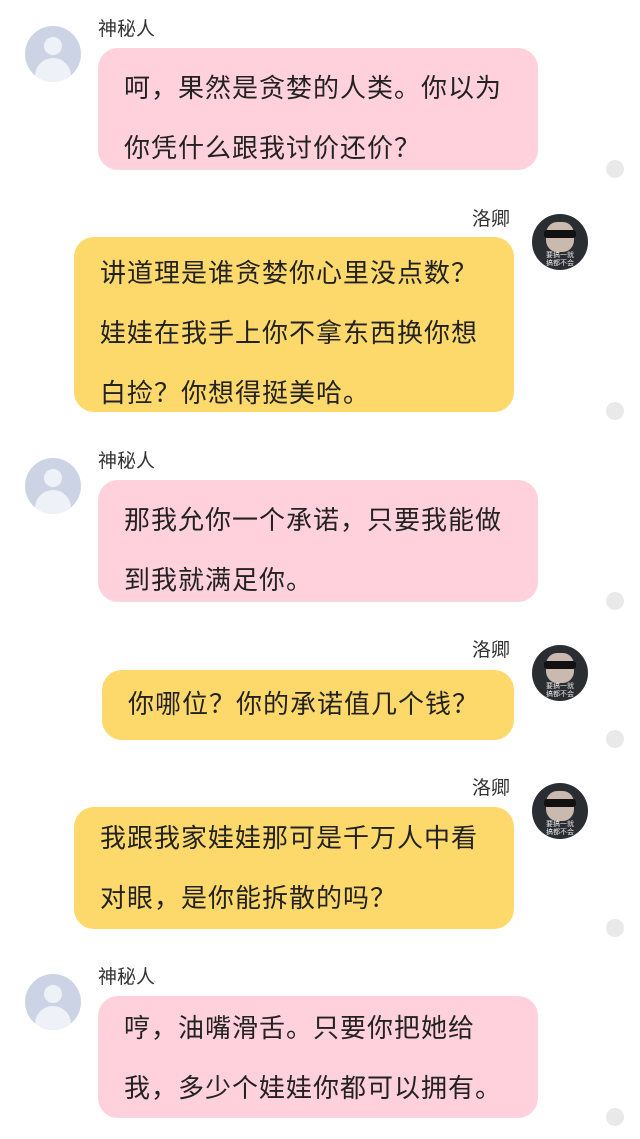 This screenshot has height=1139, width=640. What do you see at coordinates (300, 1029) in the screenshot?
I see `message-line: 哼，油嘴滑舌。只要你把她给` at bounding box center [300, 1029].